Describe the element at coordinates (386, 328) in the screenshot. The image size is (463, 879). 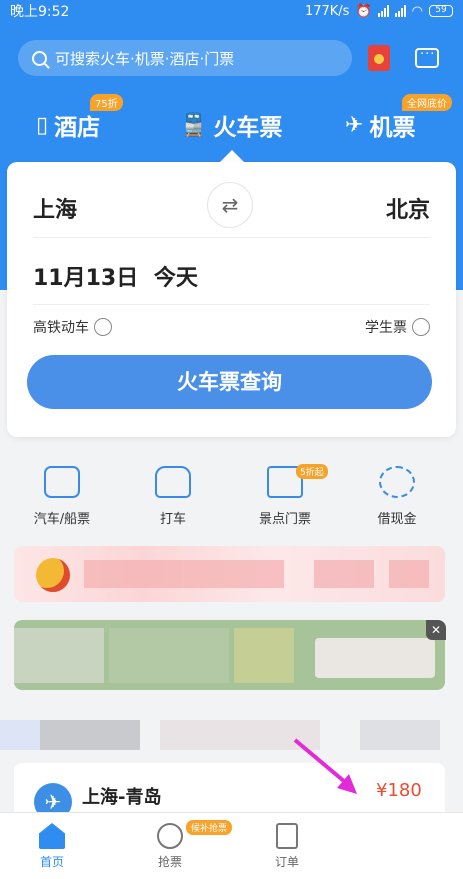
I see `student-label: 学生票` at that location.